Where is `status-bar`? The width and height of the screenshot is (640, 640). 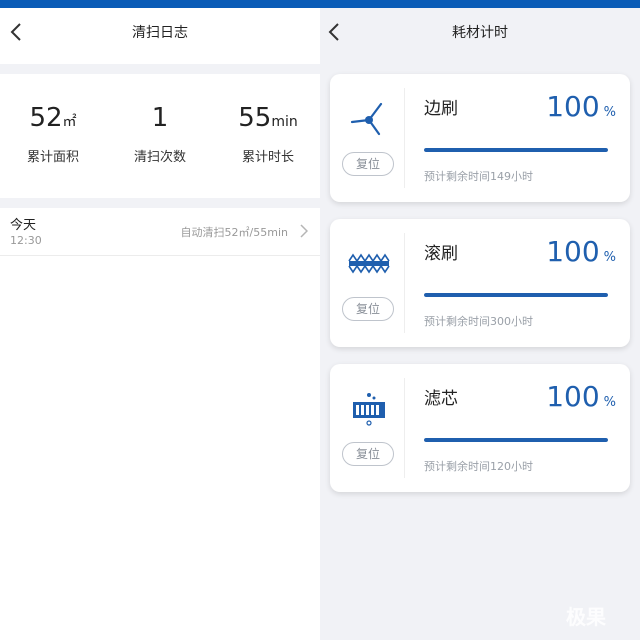 status-bar is located at coordinates (320, 4).